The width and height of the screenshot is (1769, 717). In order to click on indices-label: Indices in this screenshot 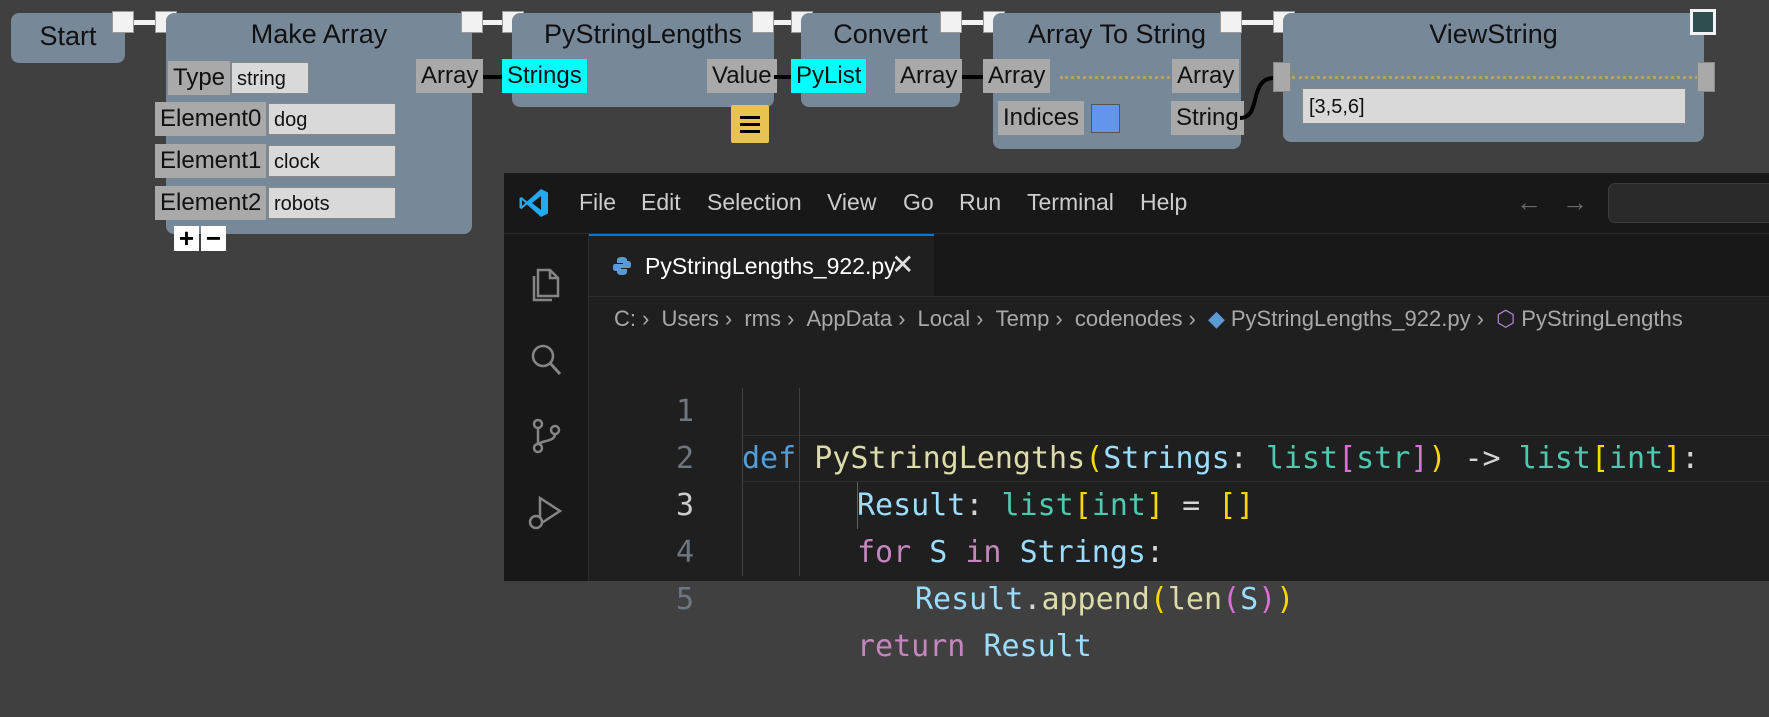, I will do `click(1041, 118)`.